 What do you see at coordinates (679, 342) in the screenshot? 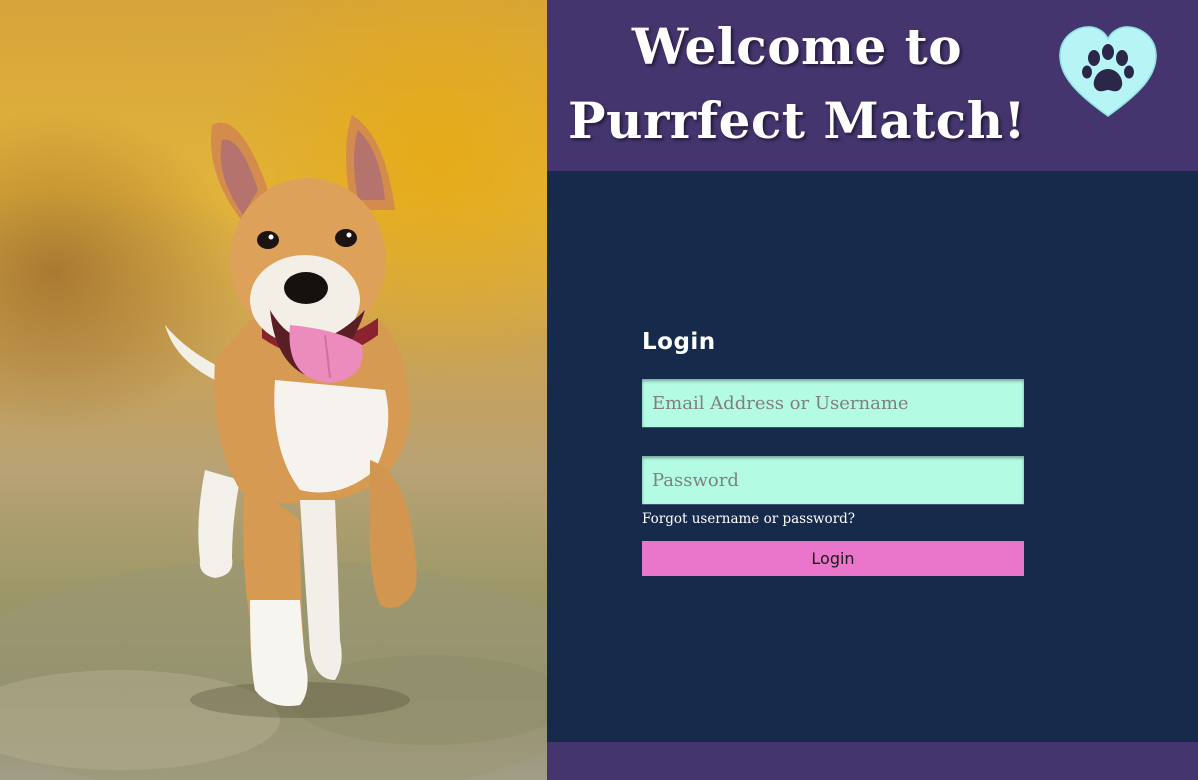
I see `login-heading: Login` at bounding box center [679, 342].